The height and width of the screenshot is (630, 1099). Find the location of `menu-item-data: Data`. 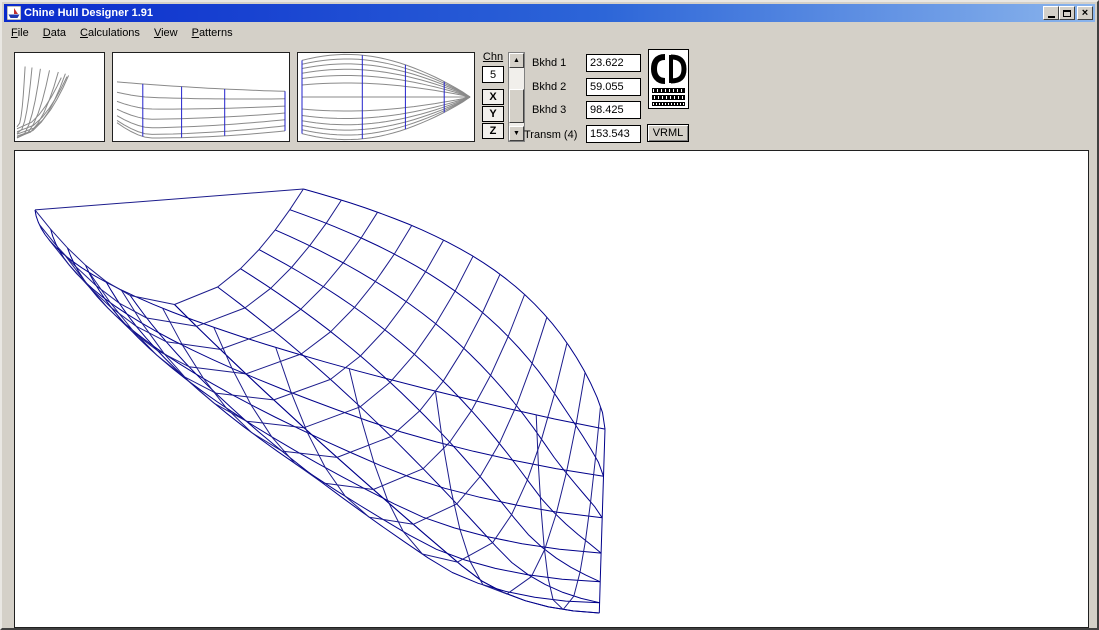

menu-item-data: Data is located at coordinates (54, 33).